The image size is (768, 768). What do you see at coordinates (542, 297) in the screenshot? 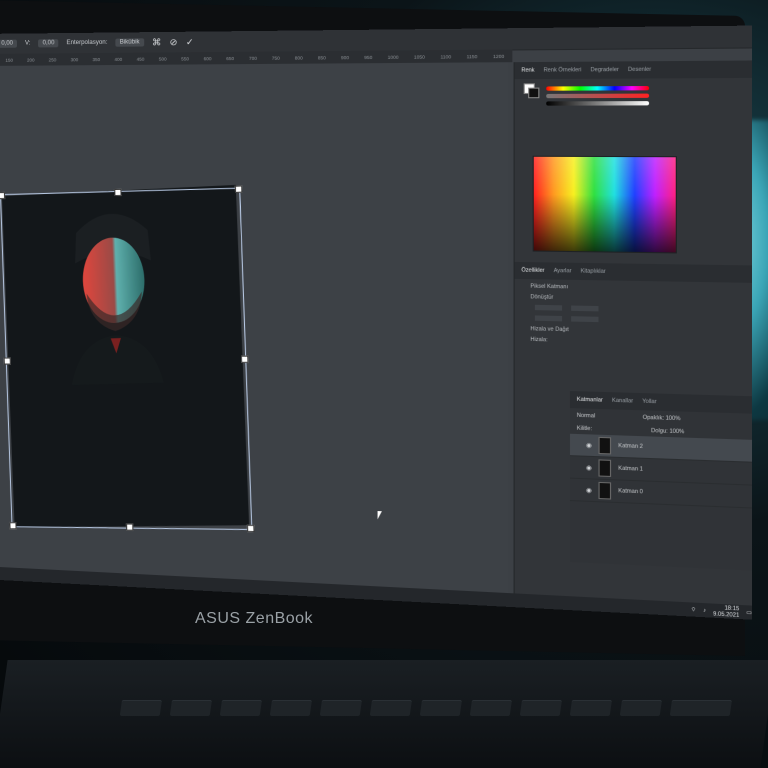
I see `transform-section-title: Dönüştür` at bounding box center [542, 297].